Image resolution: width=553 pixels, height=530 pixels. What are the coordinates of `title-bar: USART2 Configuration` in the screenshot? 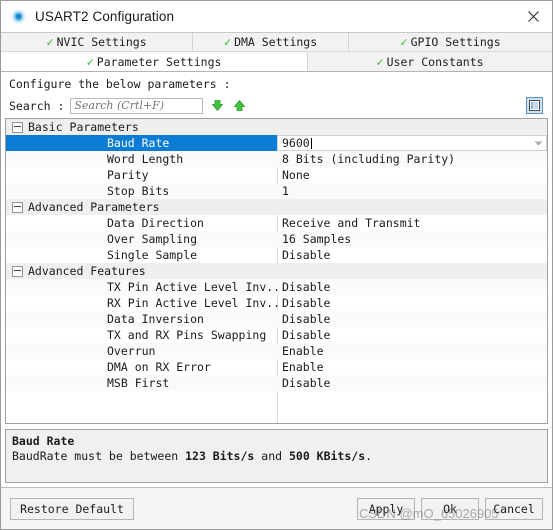 It's located at (276, 16).